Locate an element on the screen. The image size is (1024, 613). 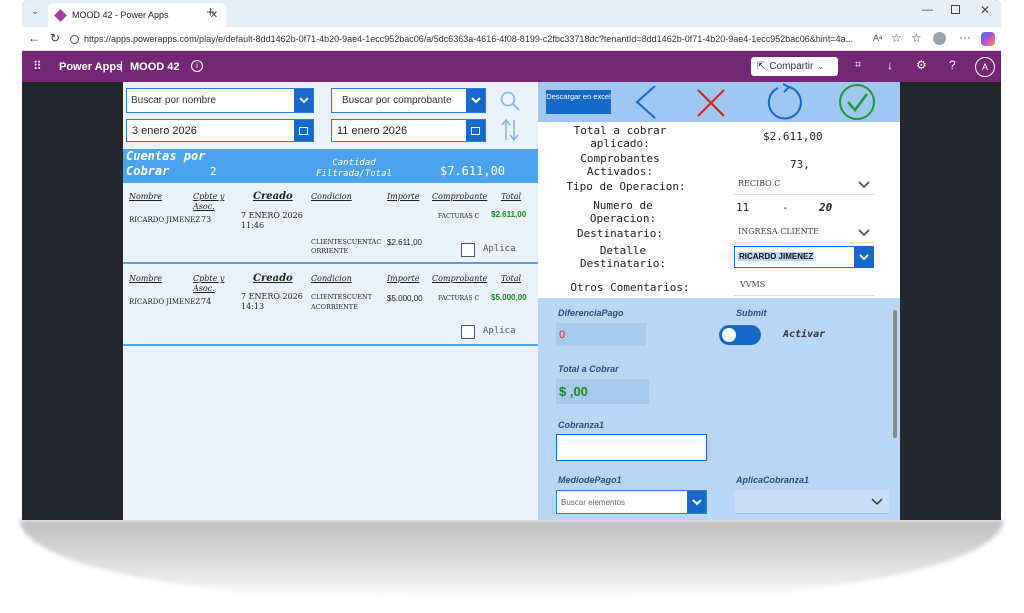
restore-icon is located at coordinates (955, 9).